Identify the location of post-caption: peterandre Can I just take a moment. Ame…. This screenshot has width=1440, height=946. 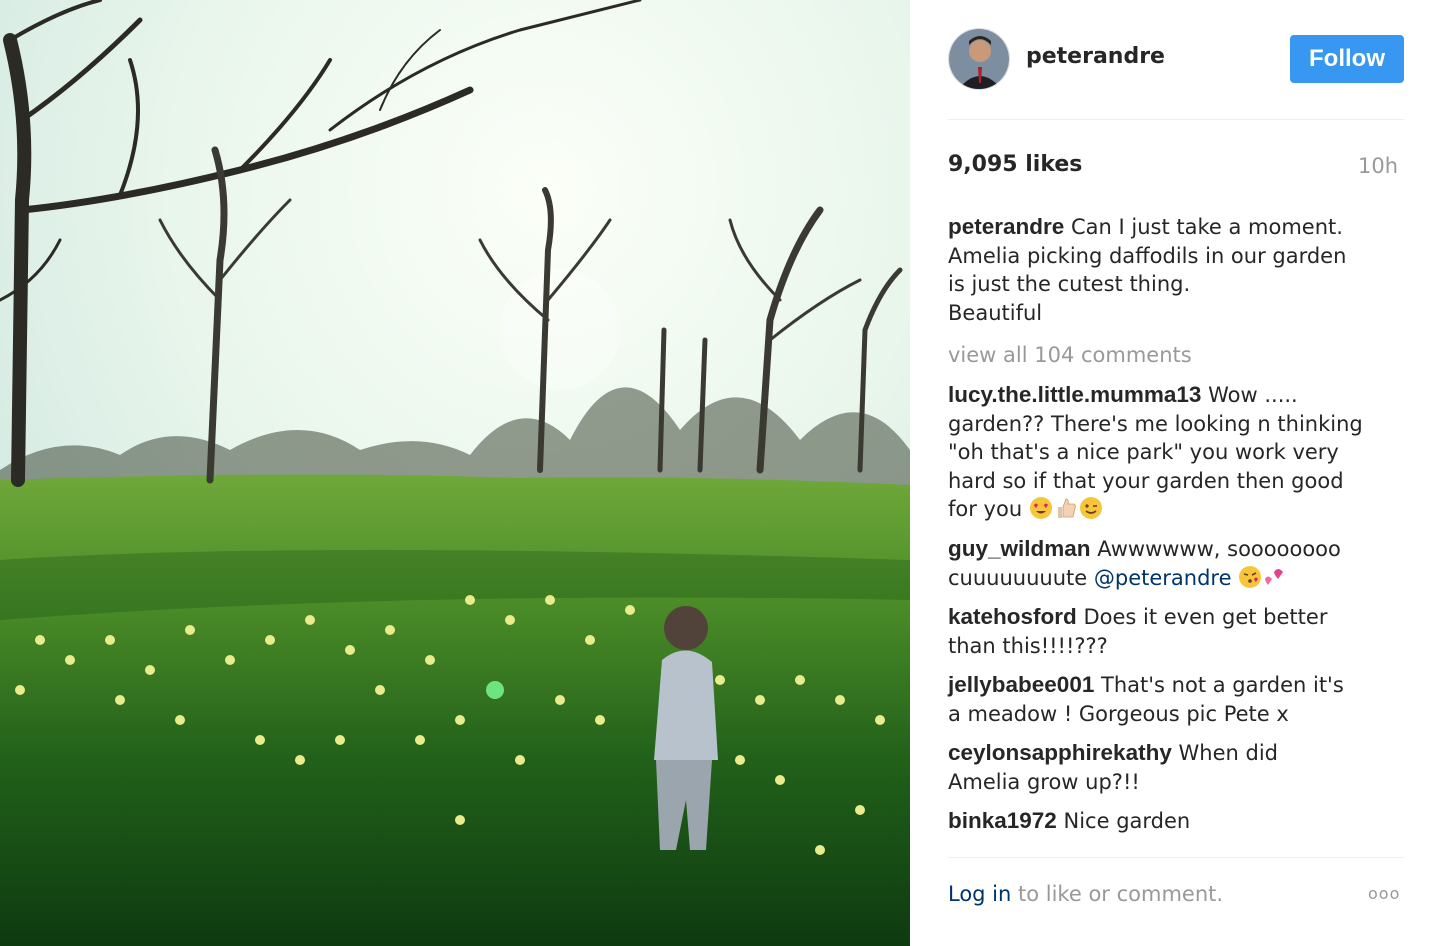
(1176, 270).